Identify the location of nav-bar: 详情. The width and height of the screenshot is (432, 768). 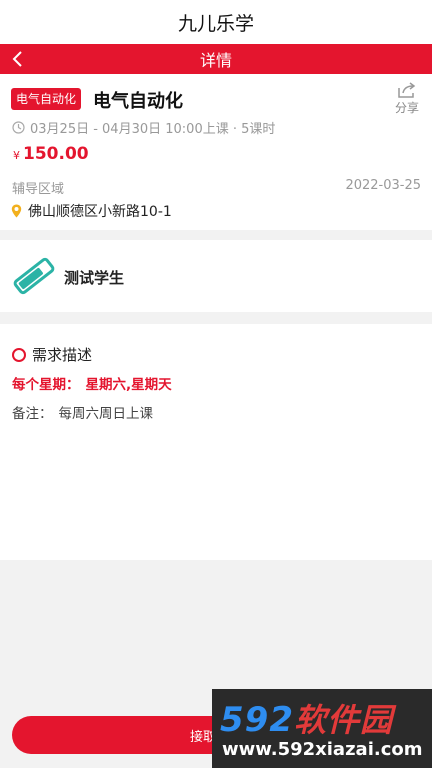
(216, 59).